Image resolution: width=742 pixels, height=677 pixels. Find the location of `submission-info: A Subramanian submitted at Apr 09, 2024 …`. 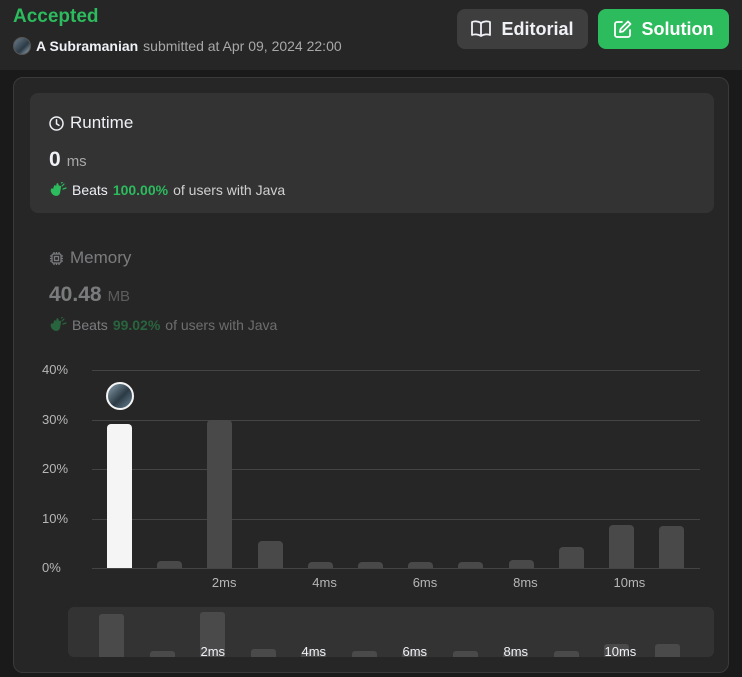

submission-info: A Subramanian submitted at Apr 09, 2024 … is located at coordinates (177, 46).